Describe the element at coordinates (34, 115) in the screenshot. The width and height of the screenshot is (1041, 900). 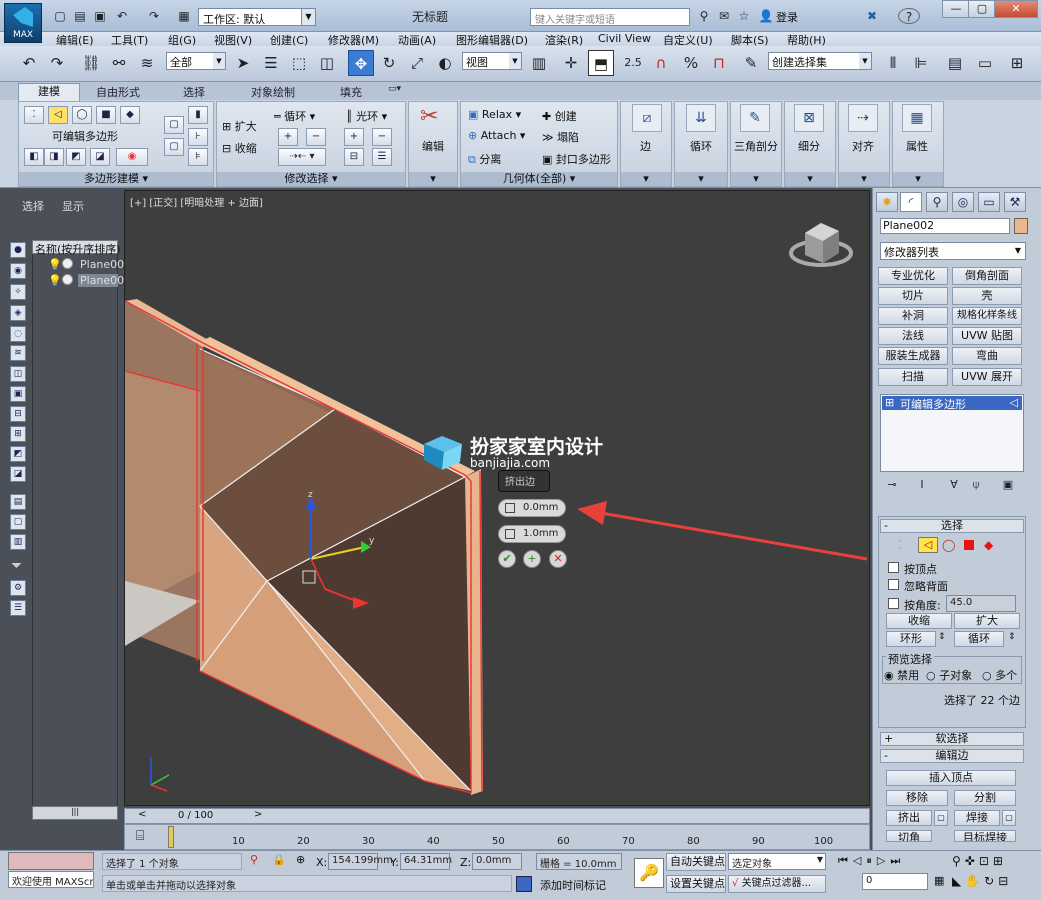
I see `vertex-mode-icon: ⁚` at that location.